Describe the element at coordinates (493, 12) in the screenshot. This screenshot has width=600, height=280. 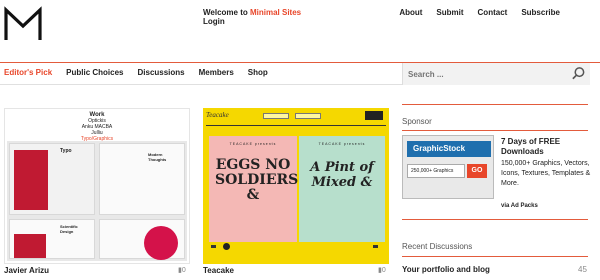
I see `nav-contact: Contact` at that location.